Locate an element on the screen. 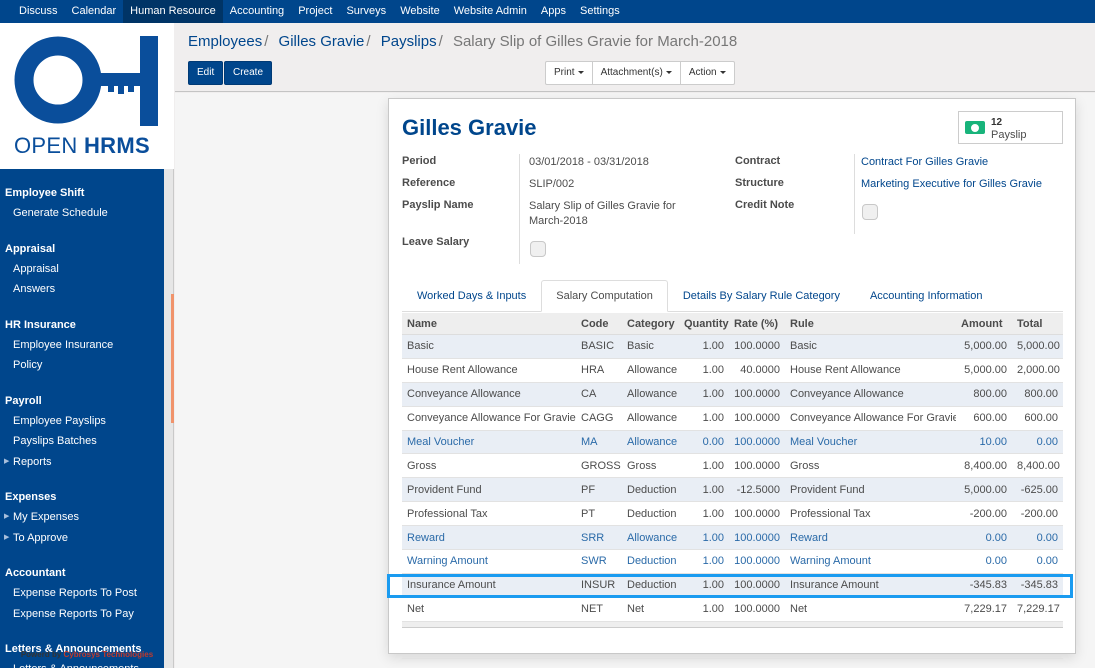 The width and height of the screenshot is (1095, 668). cell-name: Net is located at coordinates (416, 609).